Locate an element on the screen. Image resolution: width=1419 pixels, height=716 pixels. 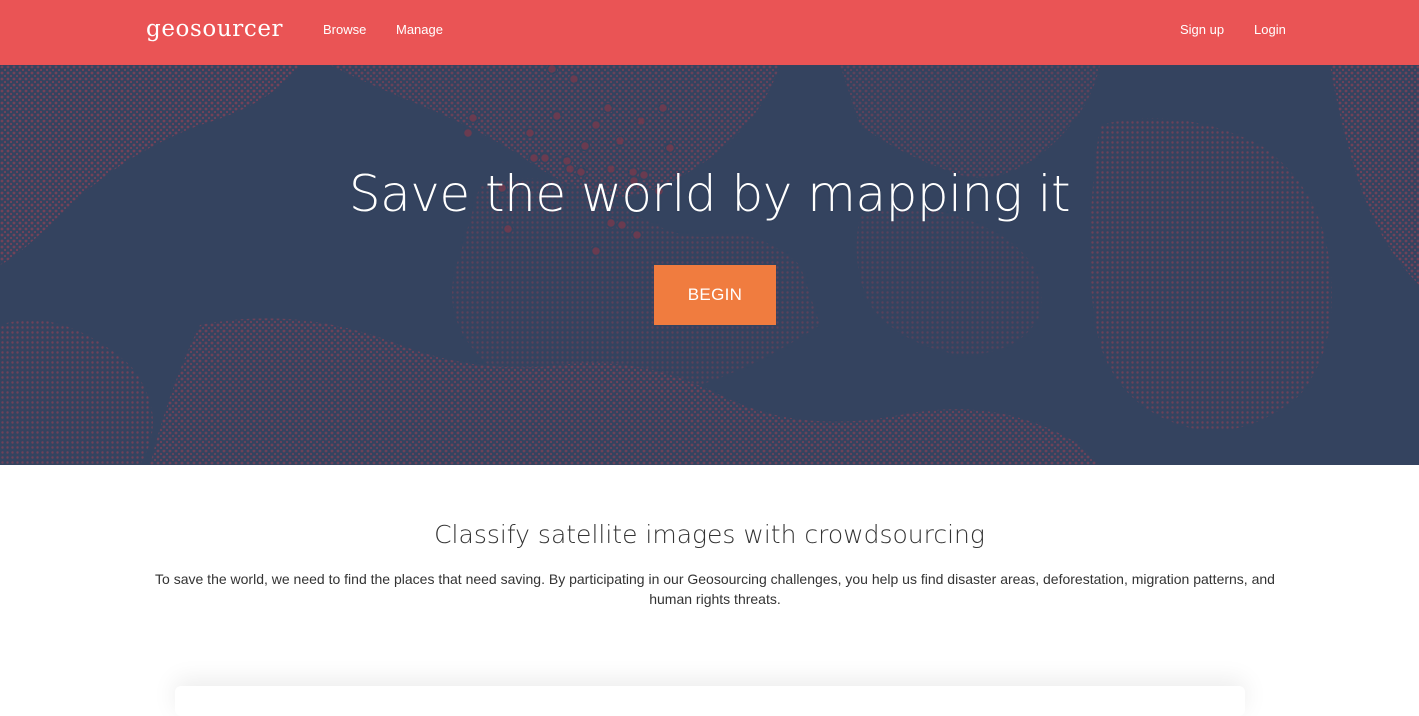
navbar: geosourcer Browse Manage Sign up Login is located at coordinates (709, 32).